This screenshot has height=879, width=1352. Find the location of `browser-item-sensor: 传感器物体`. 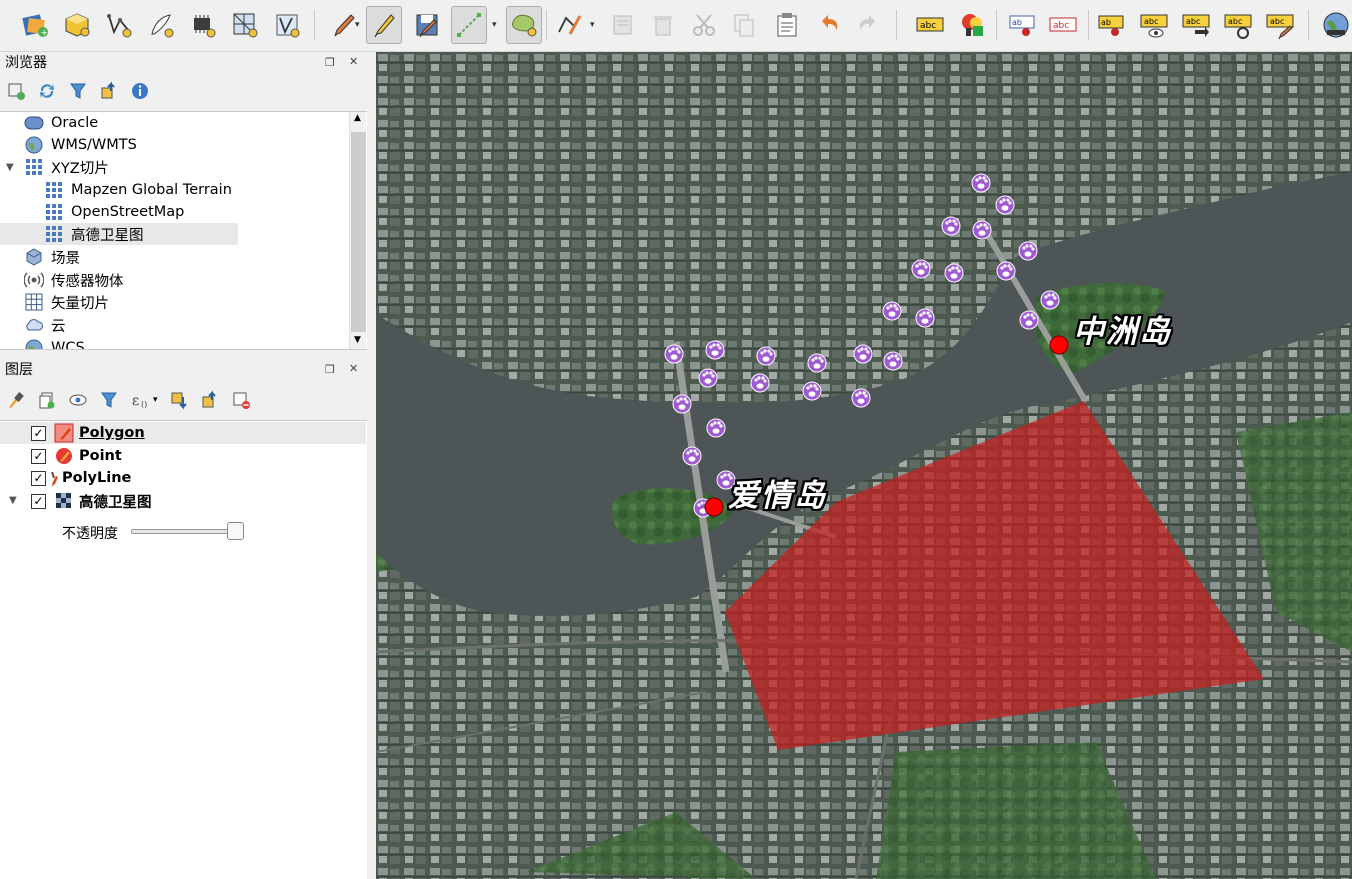

browser-item-sensor: 传感器物体 is located at coordinates (74, 280).